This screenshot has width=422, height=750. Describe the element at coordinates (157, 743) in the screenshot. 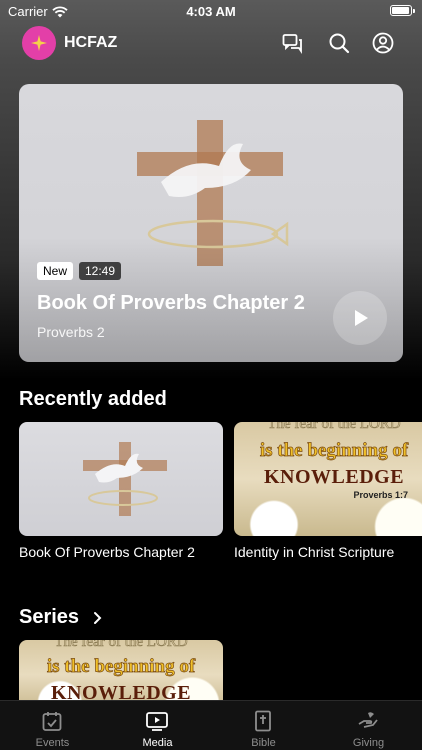

I see `tab-label: Media` at that location.